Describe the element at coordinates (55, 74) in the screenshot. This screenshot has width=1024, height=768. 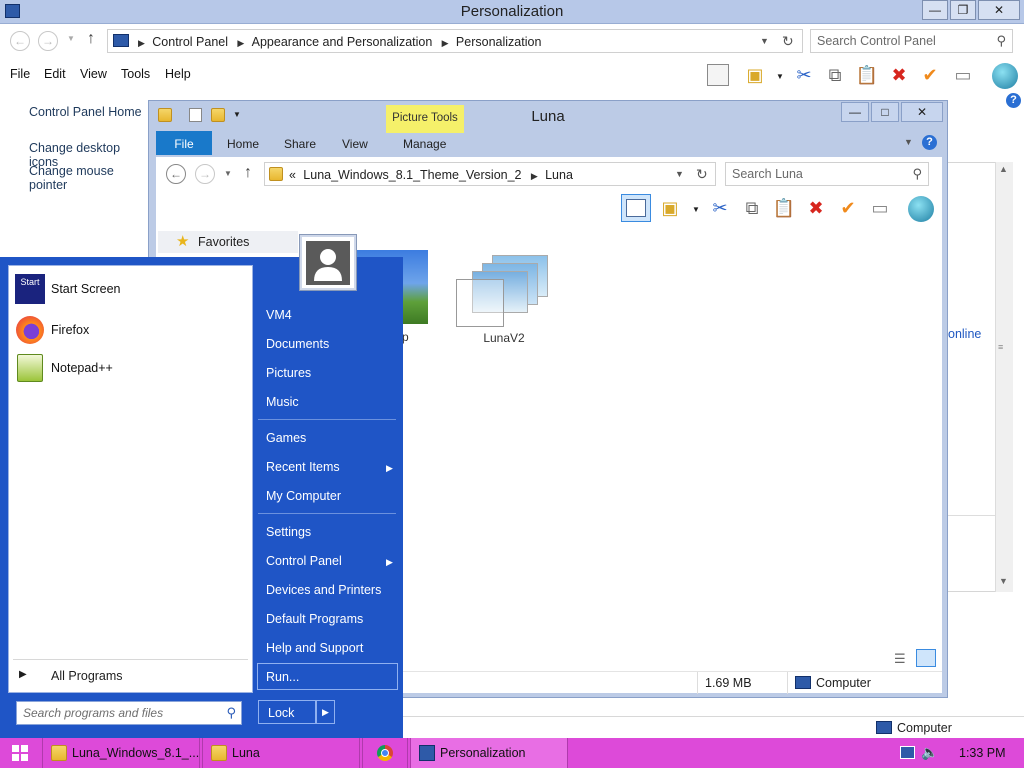
I see `menu-edit: Edit` at that location.